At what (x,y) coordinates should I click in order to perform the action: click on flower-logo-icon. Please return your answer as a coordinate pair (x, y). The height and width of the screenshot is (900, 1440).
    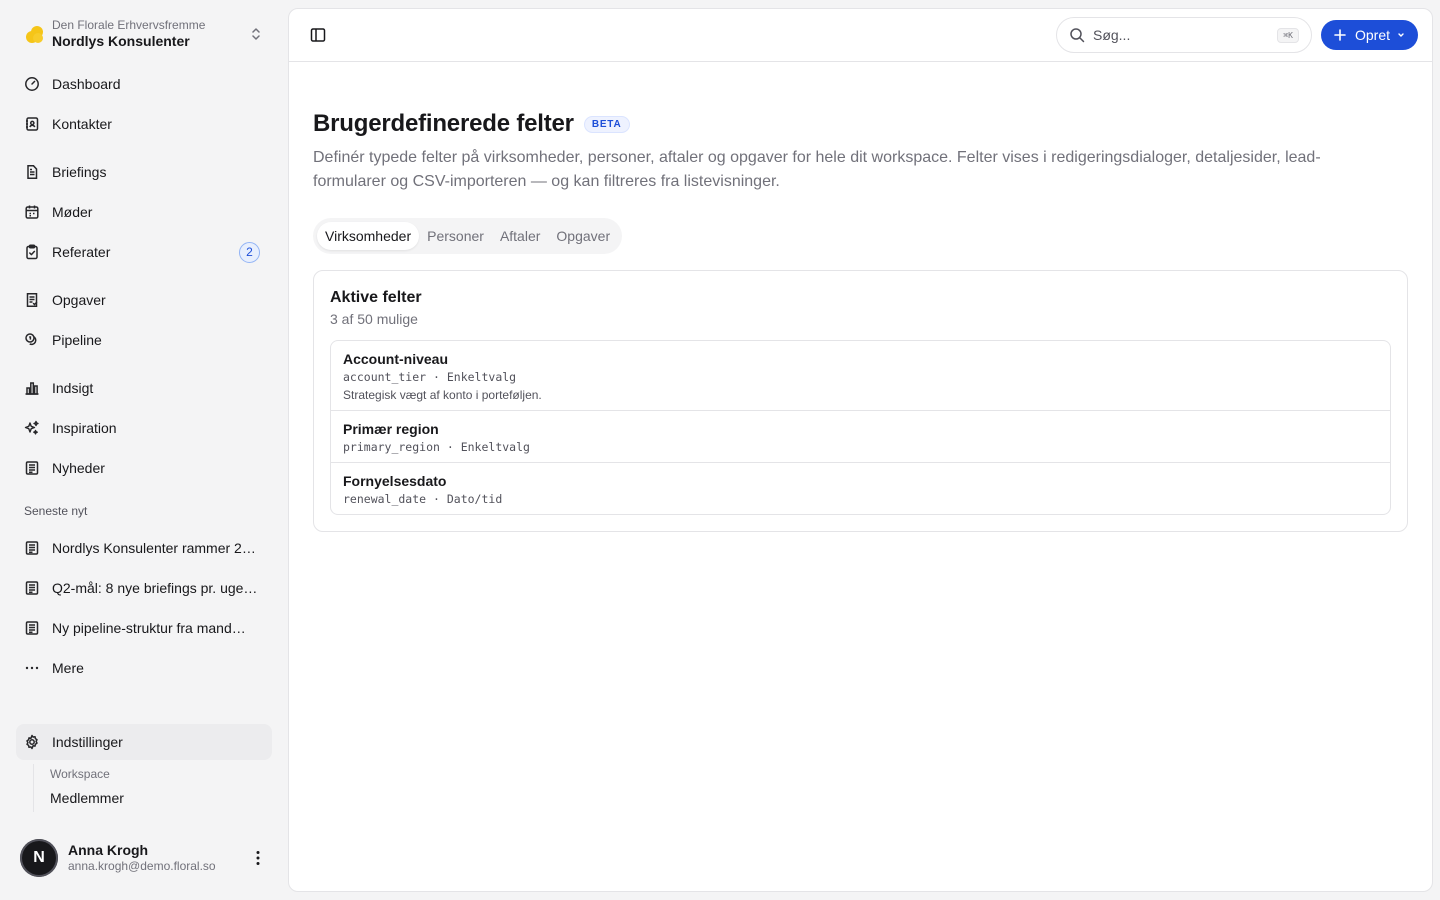
    Looking at the image, I should click on (34, 34).